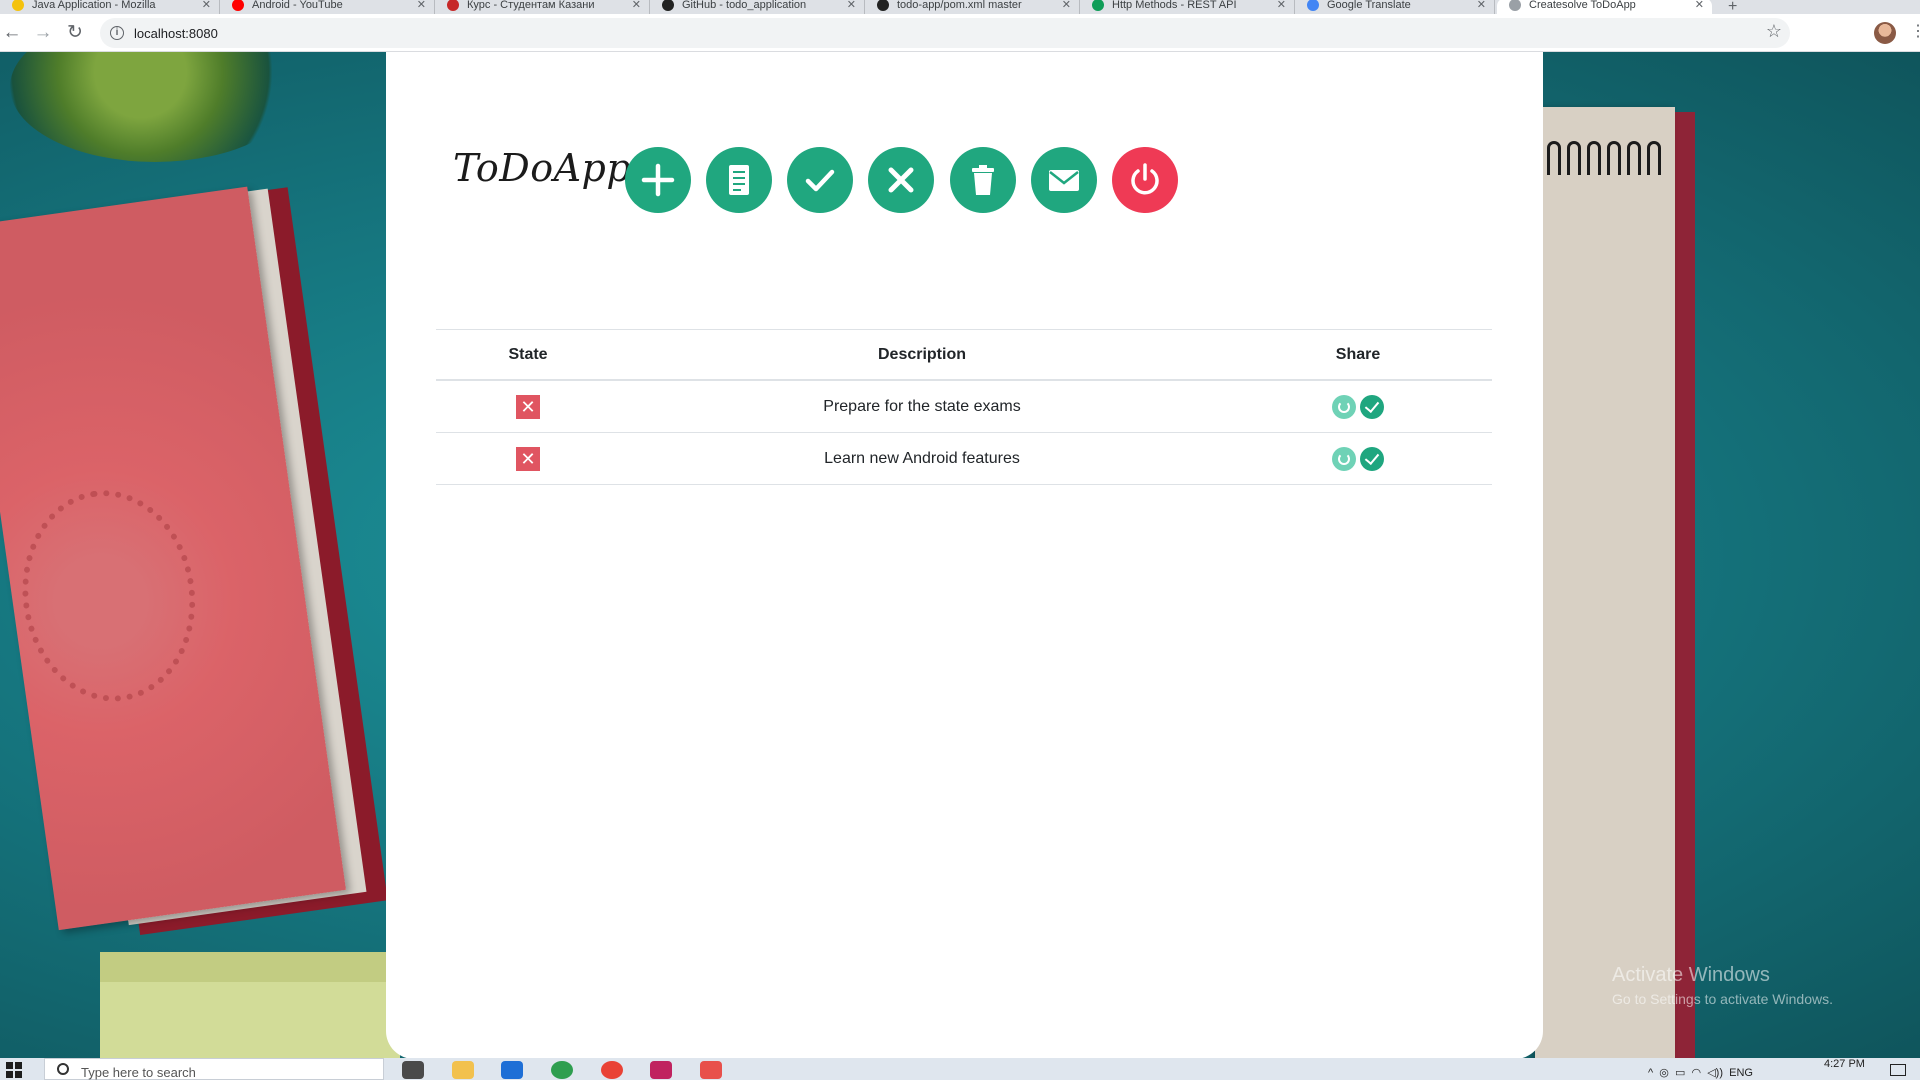  I want to click on watermark-title: Activate Windows, so click(1691, 975).